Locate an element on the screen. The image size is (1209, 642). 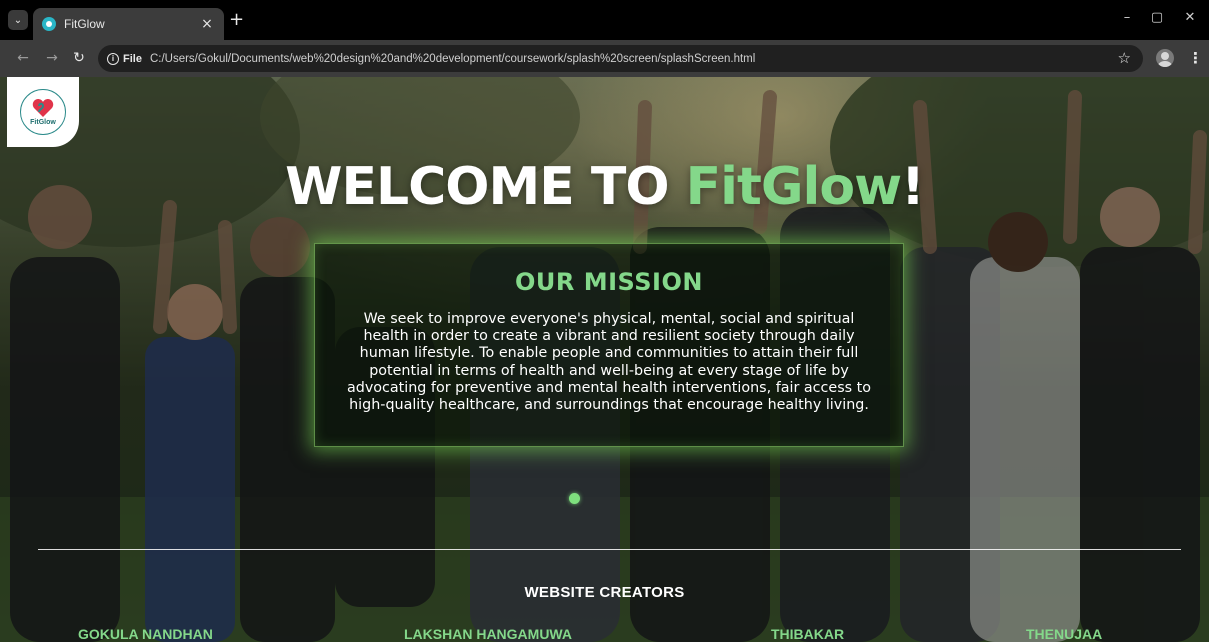
restore-icon: ▢ is located at coordinates (1157, 17).